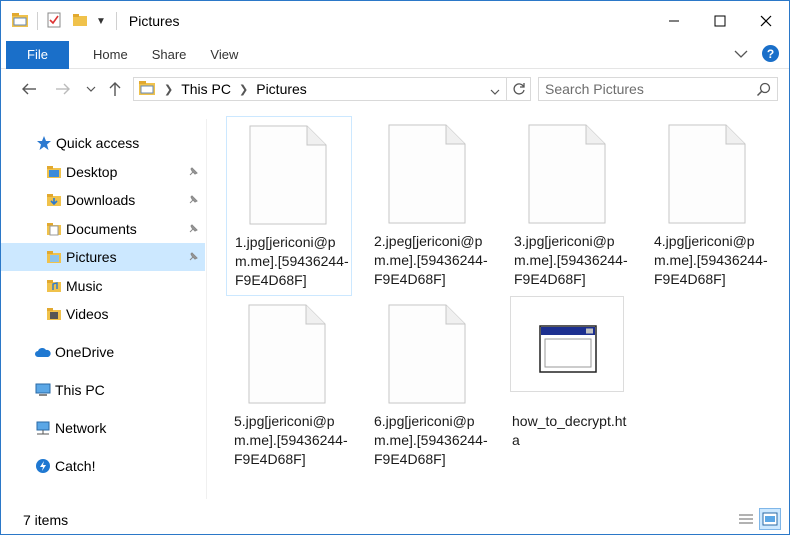  I want to click on address-dropdown-icon, so click(495, 91).